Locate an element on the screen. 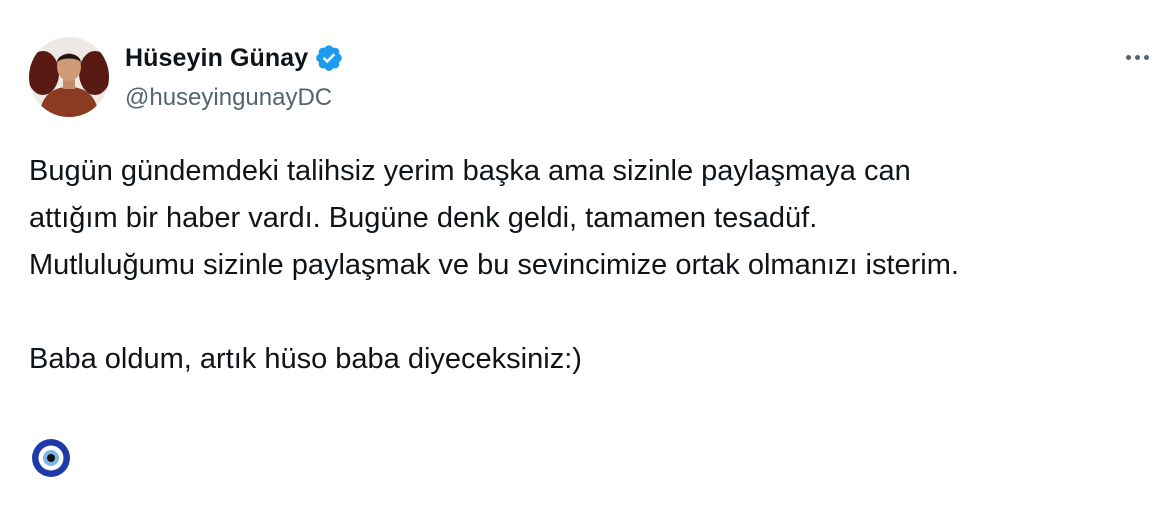 This screenshot has height=505, width=1169. more-options-button is located at coordinates (1137, 57).